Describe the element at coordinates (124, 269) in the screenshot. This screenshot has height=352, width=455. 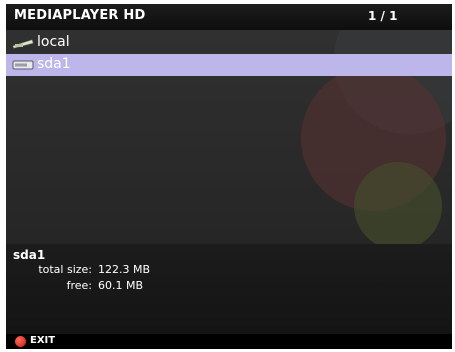
I see `total-size-value: 122.3 MB` at that location.